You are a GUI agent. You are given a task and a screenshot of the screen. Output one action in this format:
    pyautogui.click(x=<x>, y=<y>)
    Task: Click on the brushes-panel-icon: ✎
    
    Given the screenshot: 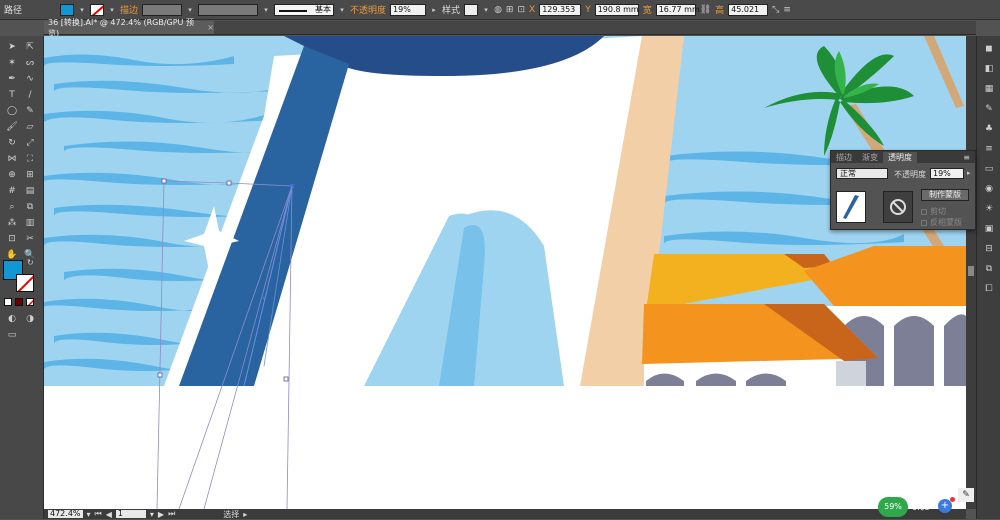 What is the action you would take?
    pyautogui.click(x=989, y=109)
    